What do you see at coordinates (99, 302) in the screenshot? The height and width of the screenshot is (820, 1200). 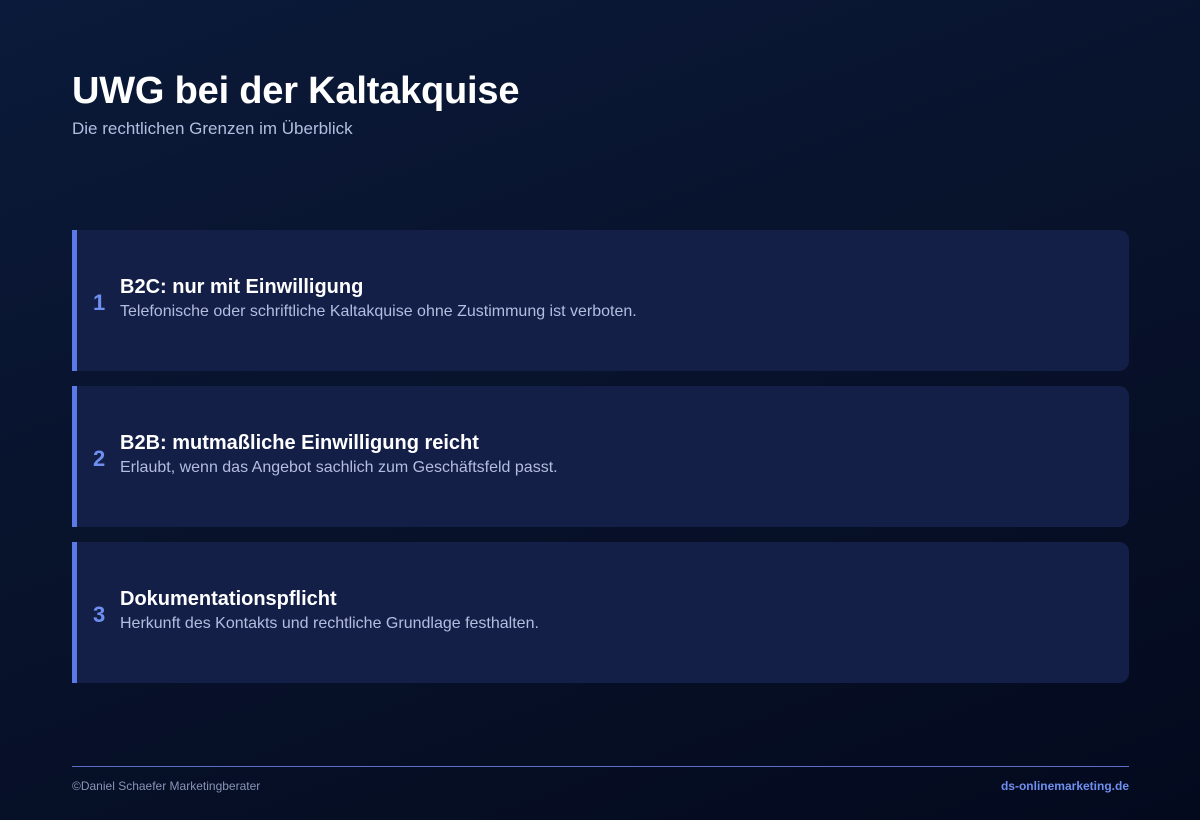 I see `rule-number: 1` at bounding box center [99, 302].